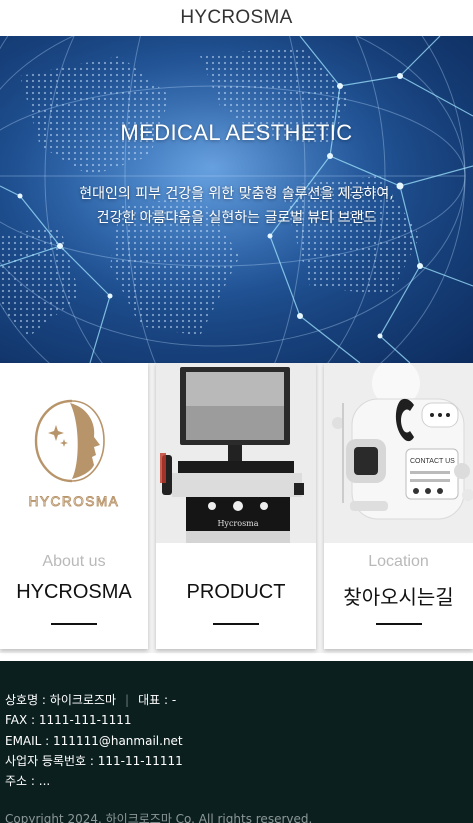  I want to click on hero-description-line-1: 현대인의 피부 건강을 위한 맞춤형 솔루션을 제공하여,, so click(236, 194).